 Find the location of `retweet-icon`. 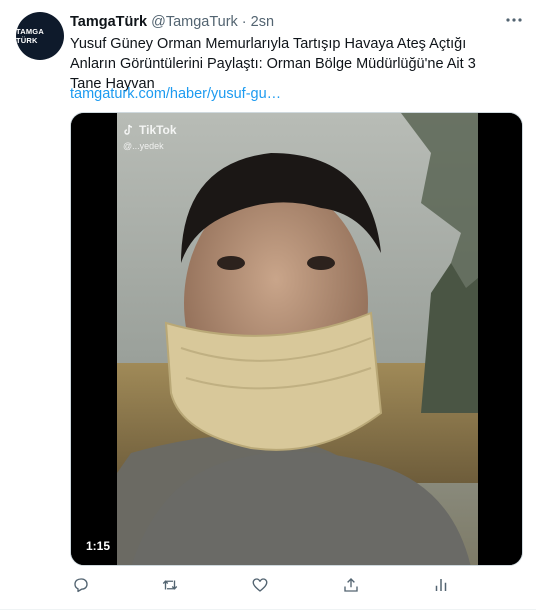

retweet-icon is located at coordinates (170, 585).